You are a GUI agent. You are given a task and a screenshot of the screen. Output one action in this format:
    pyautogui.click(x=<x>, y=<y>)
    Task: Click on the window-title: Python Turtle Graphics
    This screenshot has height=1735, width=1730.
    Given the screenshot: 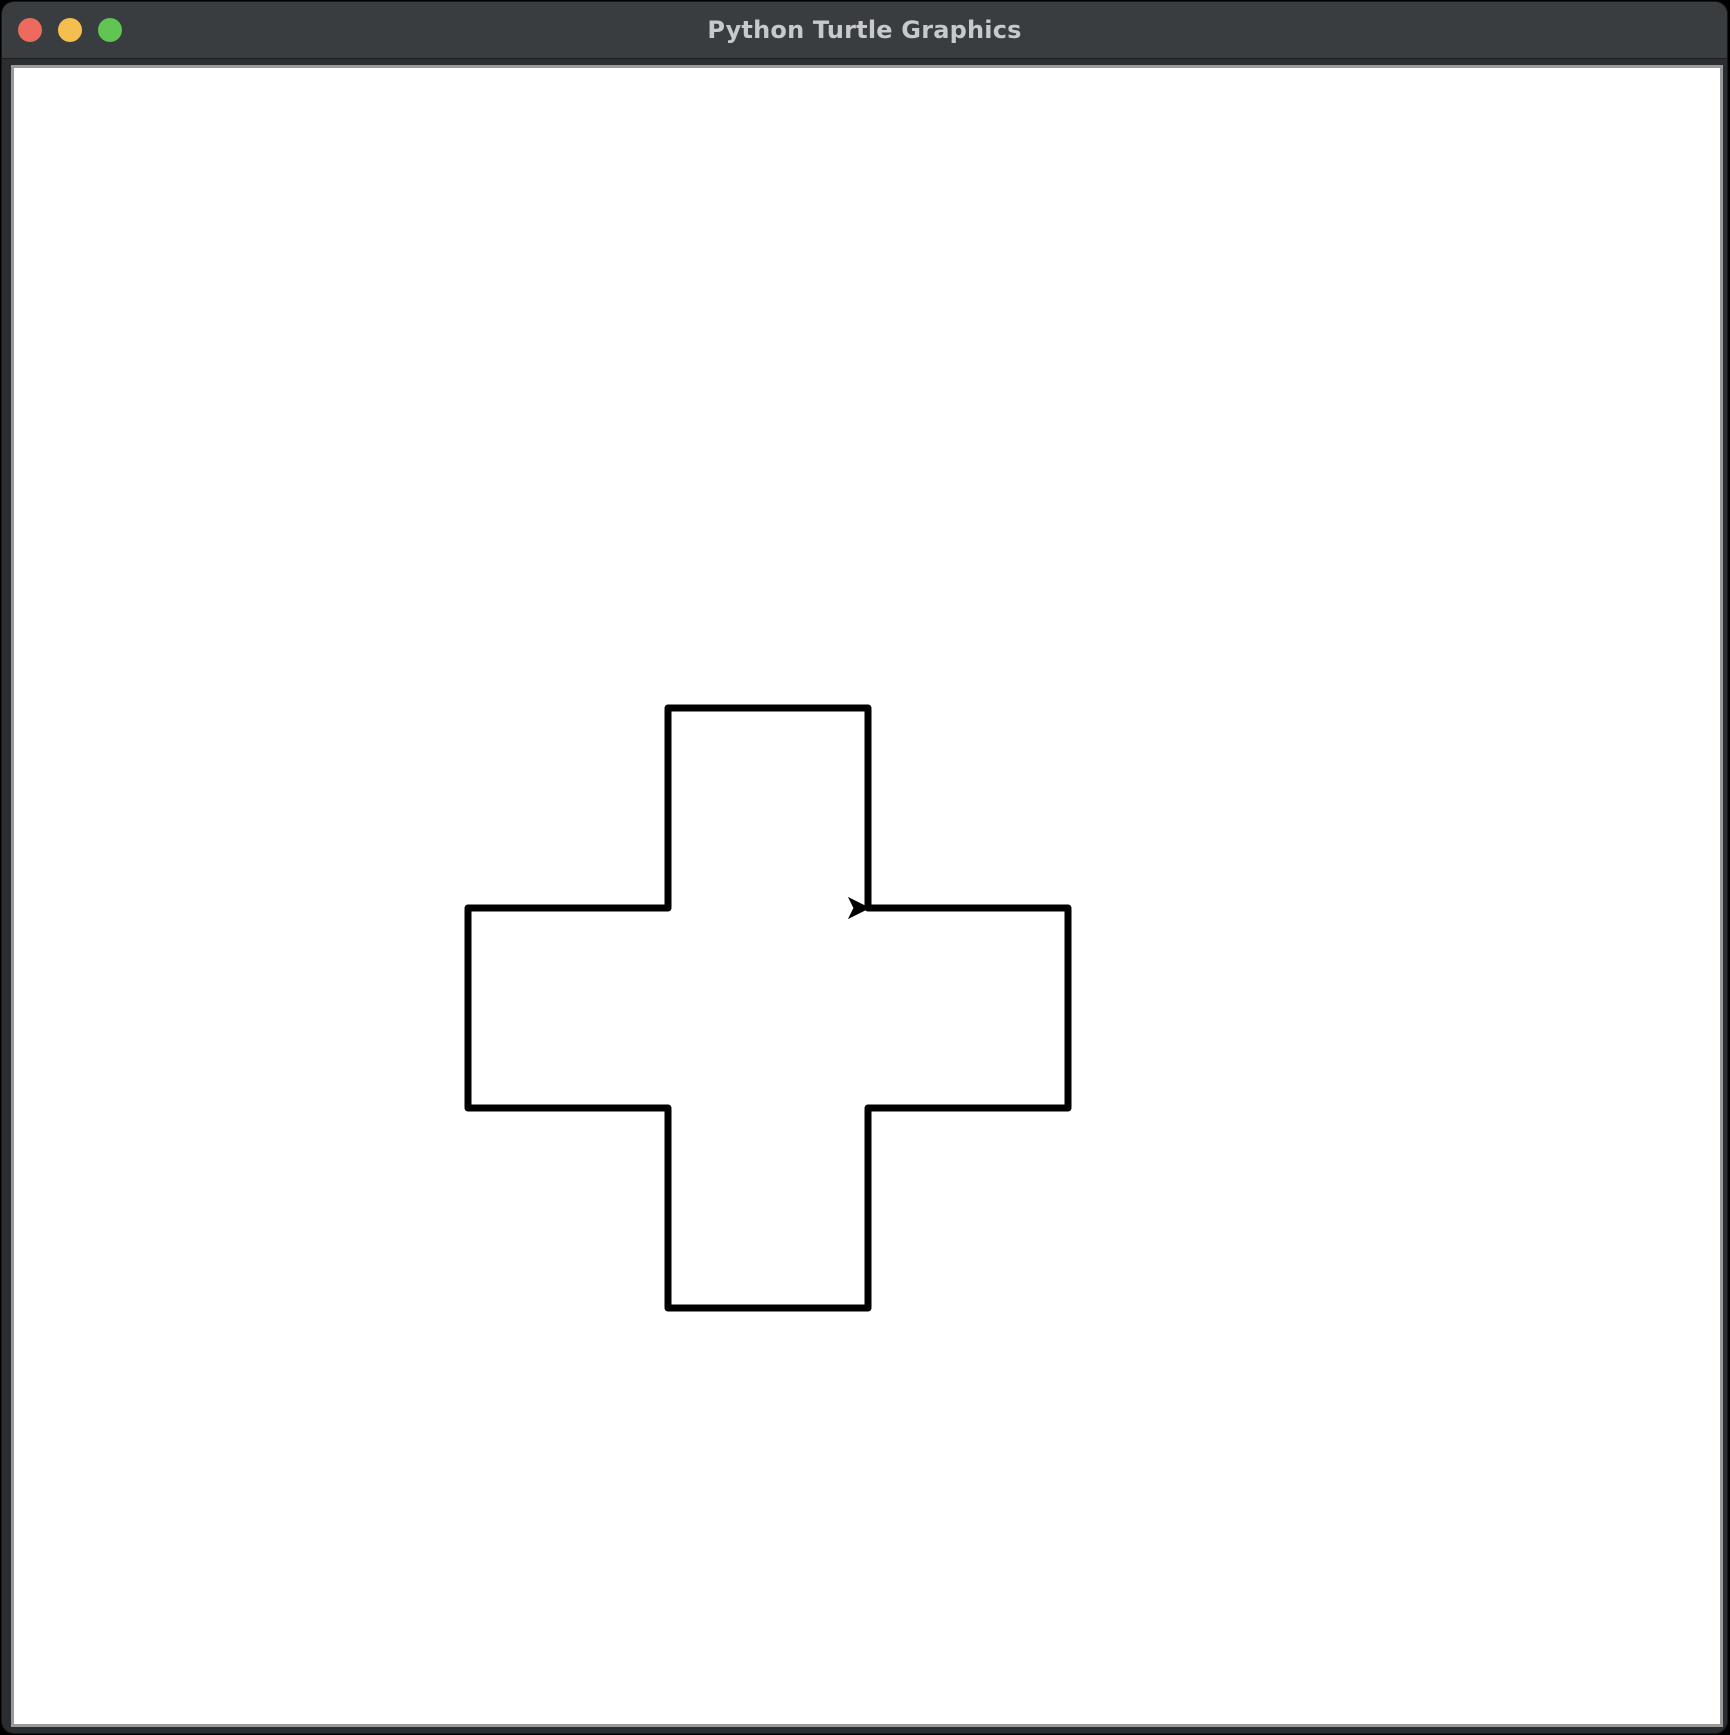 What is the action you would take?
    pyautogui.click(x=864, y=30)
    